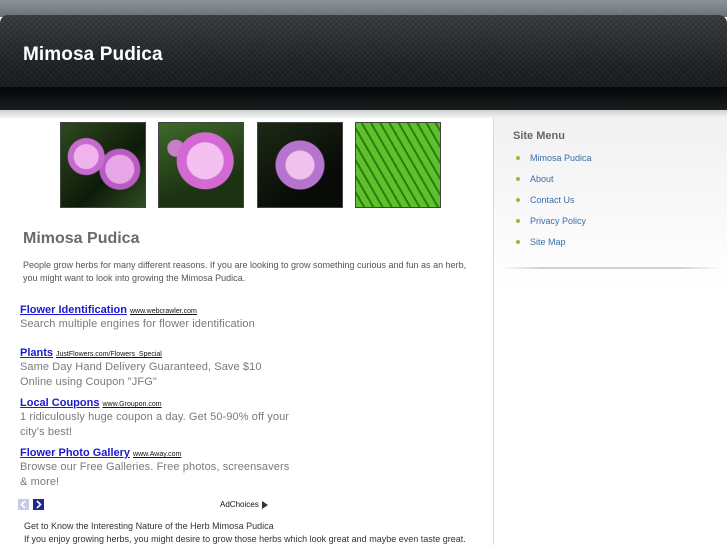 This screenshot has height=545, width=727. I want to click on site-title: Mimosa Pudica, so click(93, 55).